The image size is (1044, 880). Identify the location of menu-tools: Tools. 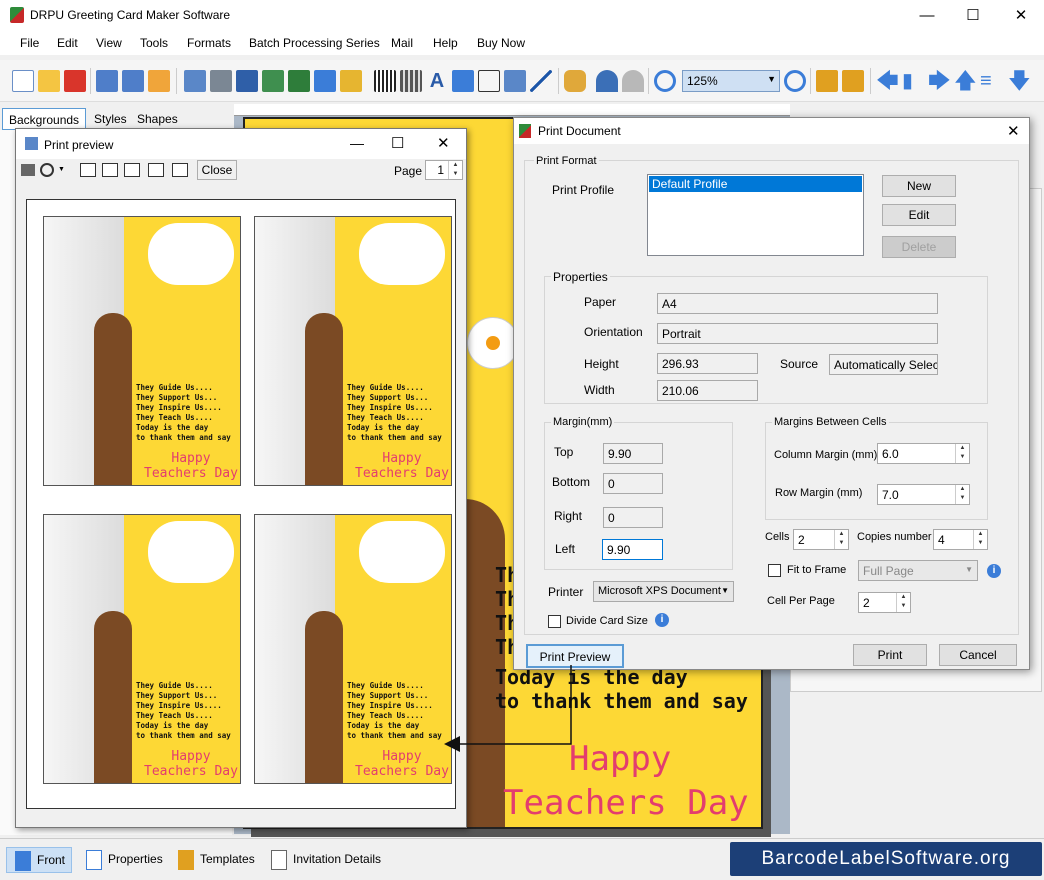
(154, 43).